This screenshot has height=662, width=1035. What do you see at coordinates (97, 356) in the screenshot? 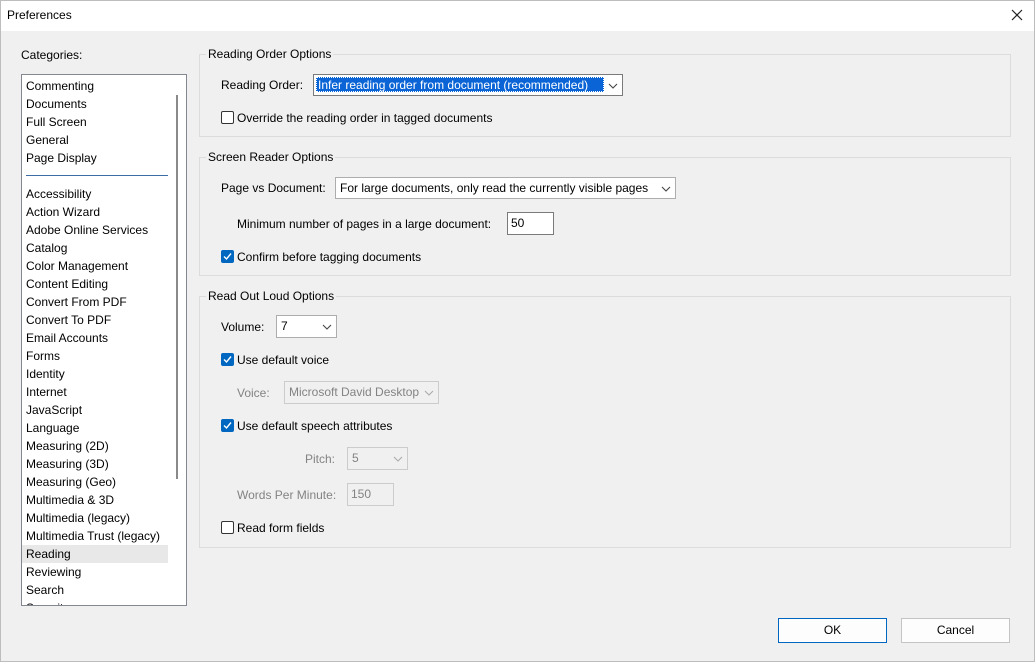
I see `category-item: Forms` at bounding box center [97, 356].